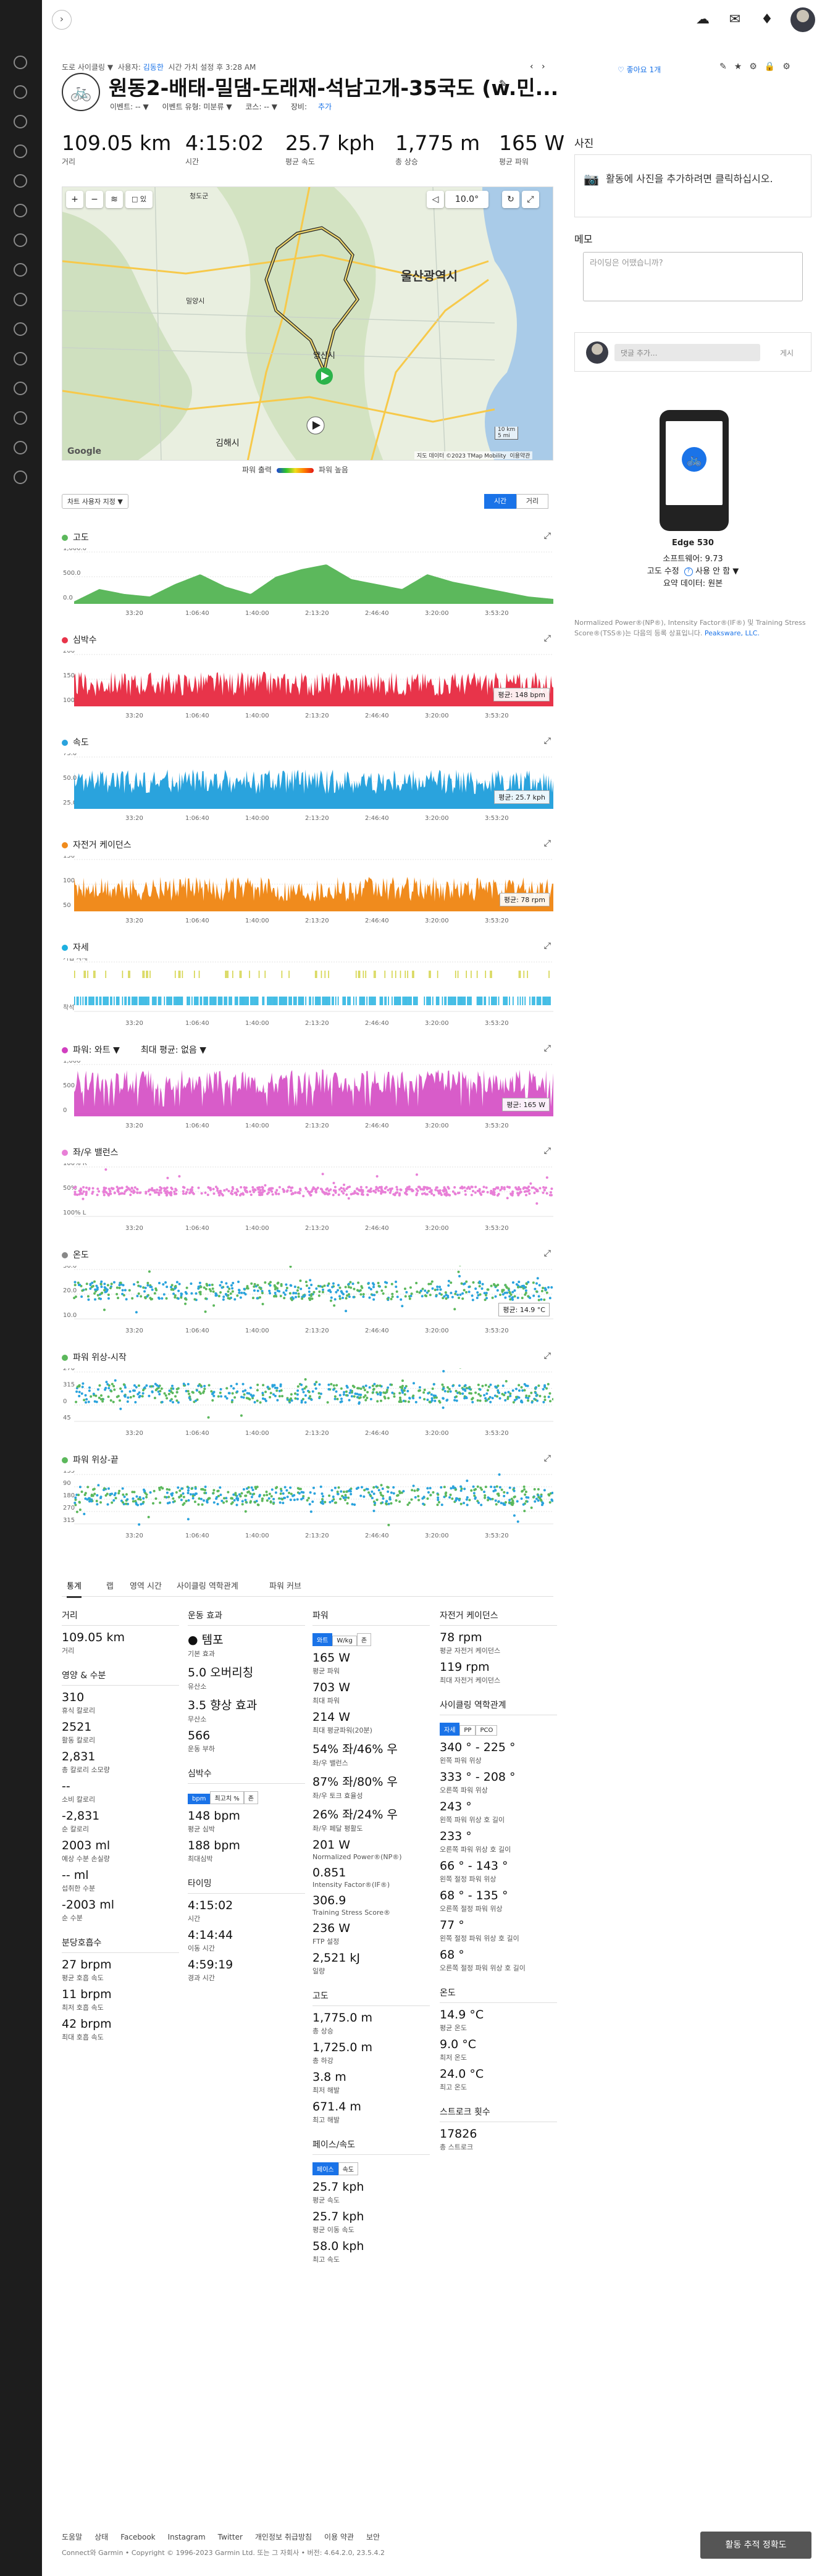 The width and height of the screenshot is (830, 2576). Describe the element at coordinates (134, 1049) in the screenshot. I see `chart-title: 파워: 와트 ▼ 최대 평균: 없음 ▼` at that location.